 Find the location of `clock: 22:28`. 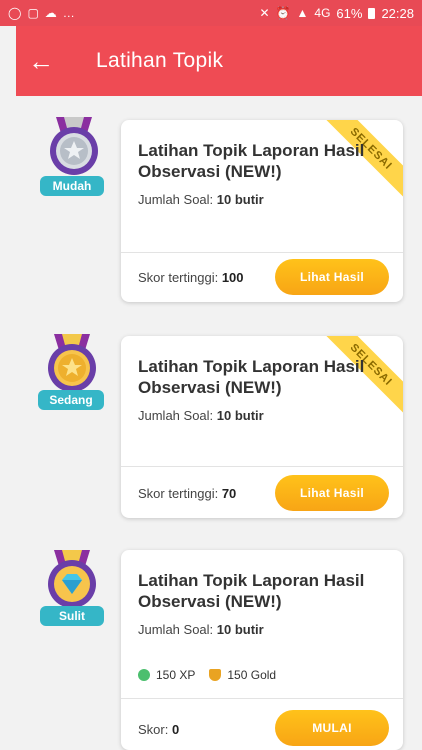

clock: 22:28 is located at coordinates (397, 13).